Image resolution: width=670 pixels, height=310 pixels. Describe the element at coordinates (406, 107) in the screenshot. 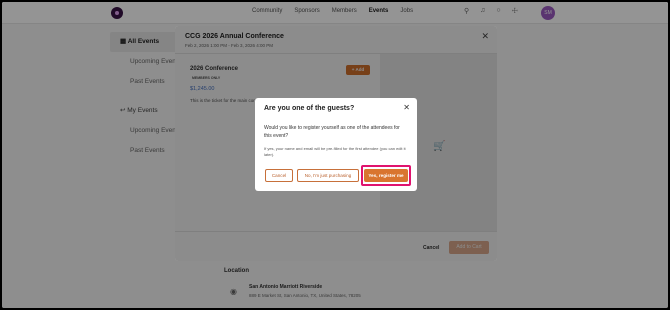

I see `close-icon: ✕` at that location.